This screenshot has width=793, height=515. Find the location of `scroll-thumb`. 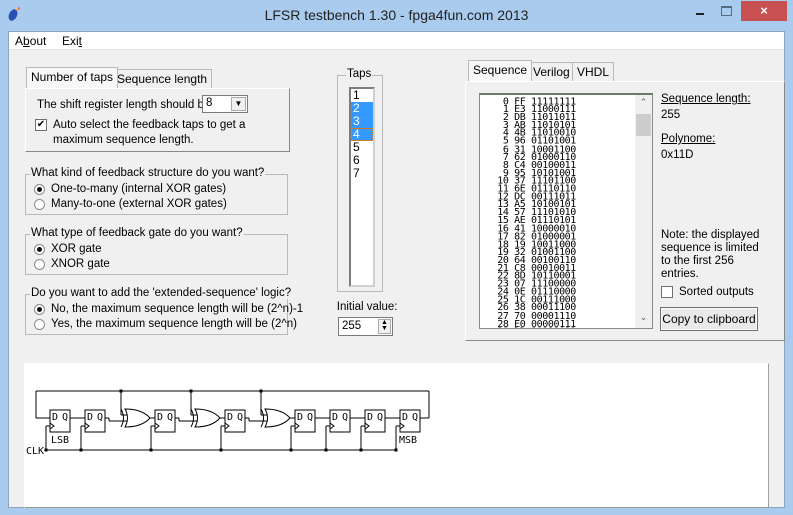

scroll-thumb is located at coordinates (643, 125).